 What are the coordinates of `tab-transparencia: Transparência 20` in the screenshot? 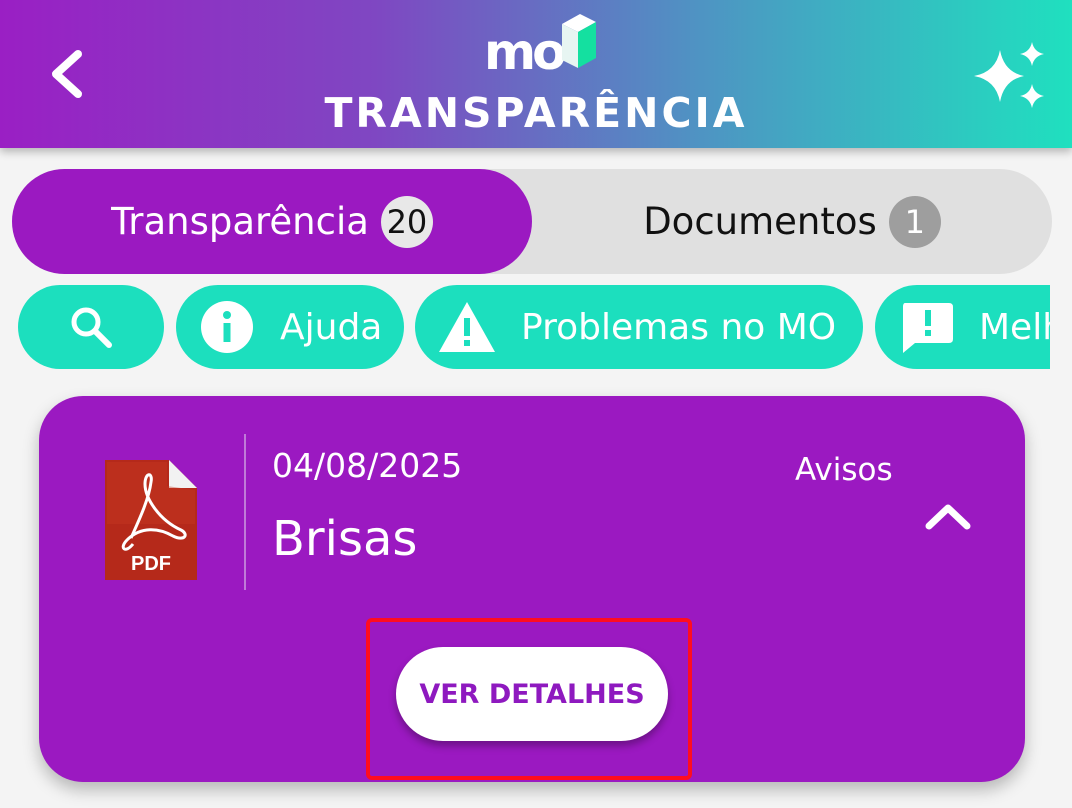 It's located at (272, 221).